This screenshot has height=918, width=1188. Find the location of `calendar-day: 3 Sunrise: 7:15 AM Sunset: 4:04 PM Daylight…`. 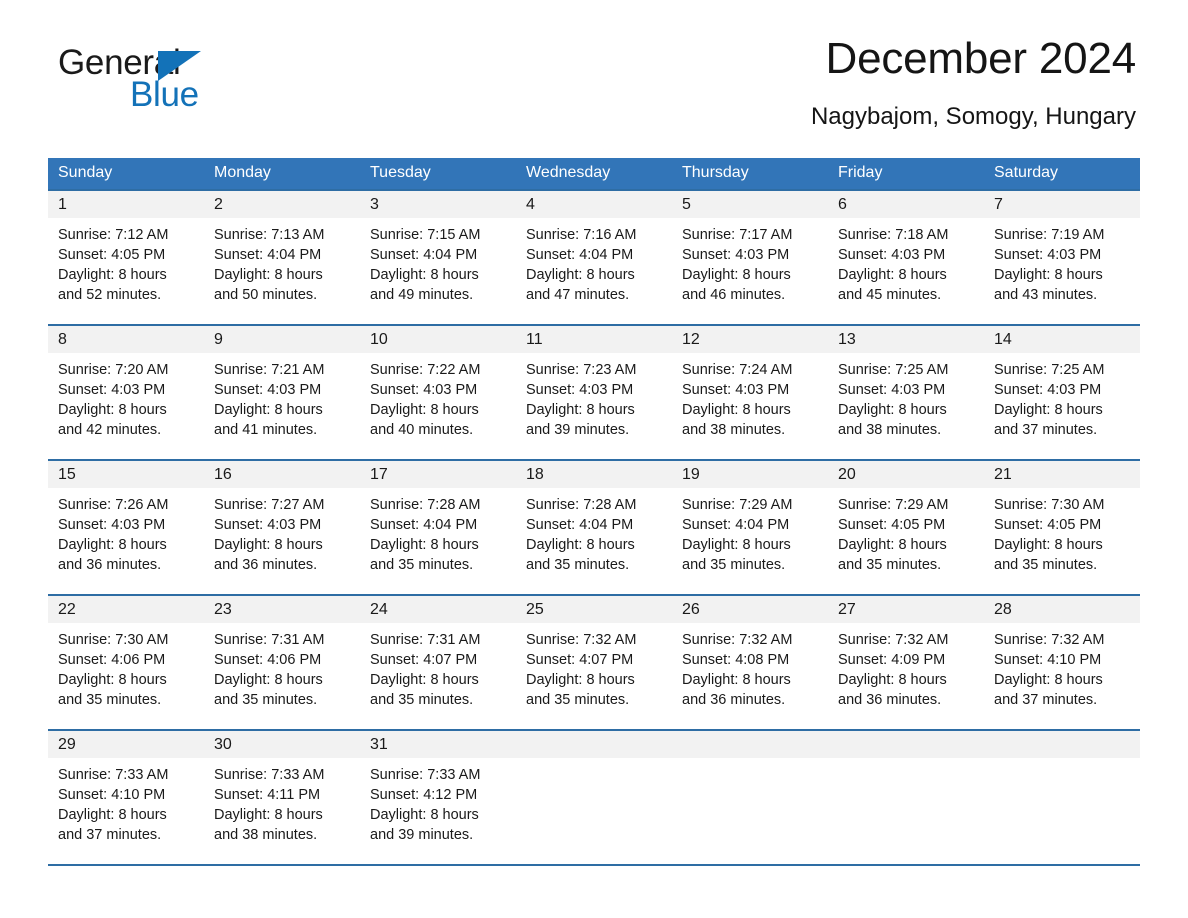

calendar-day: 3 Sunrise: 7:15 AM Sunset: 4:04 PM Daylight… is located at coordinates (438, 257).